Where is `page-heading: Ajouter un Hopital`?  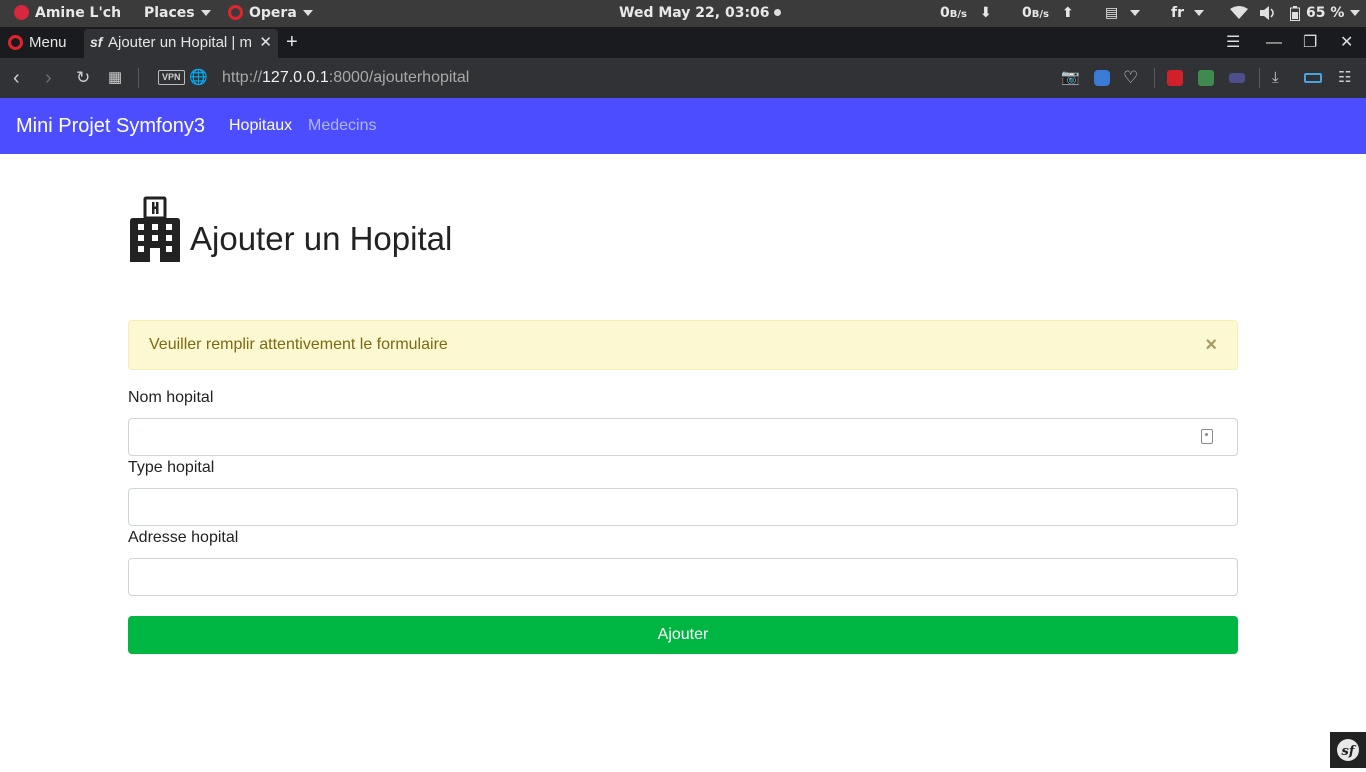 page-heading: Ajouter un Hopital is located at coordinates (290, 230).